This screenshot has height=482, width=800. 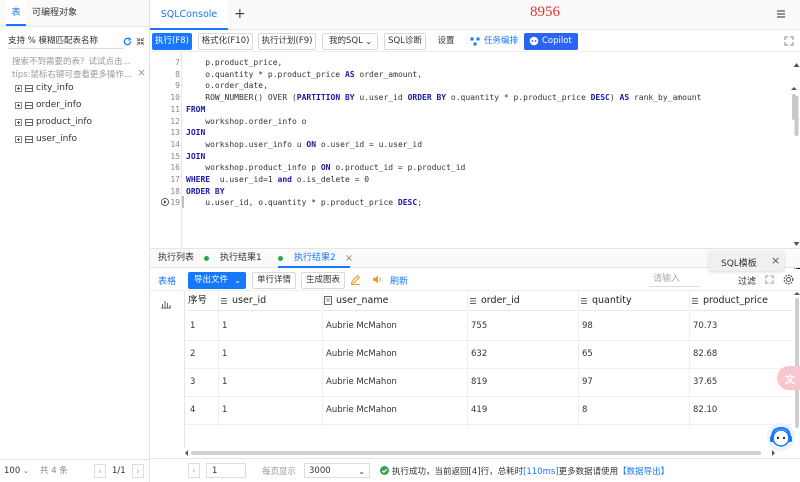 I want to click on table-cell: 70.73, so click(x=741, y=326).